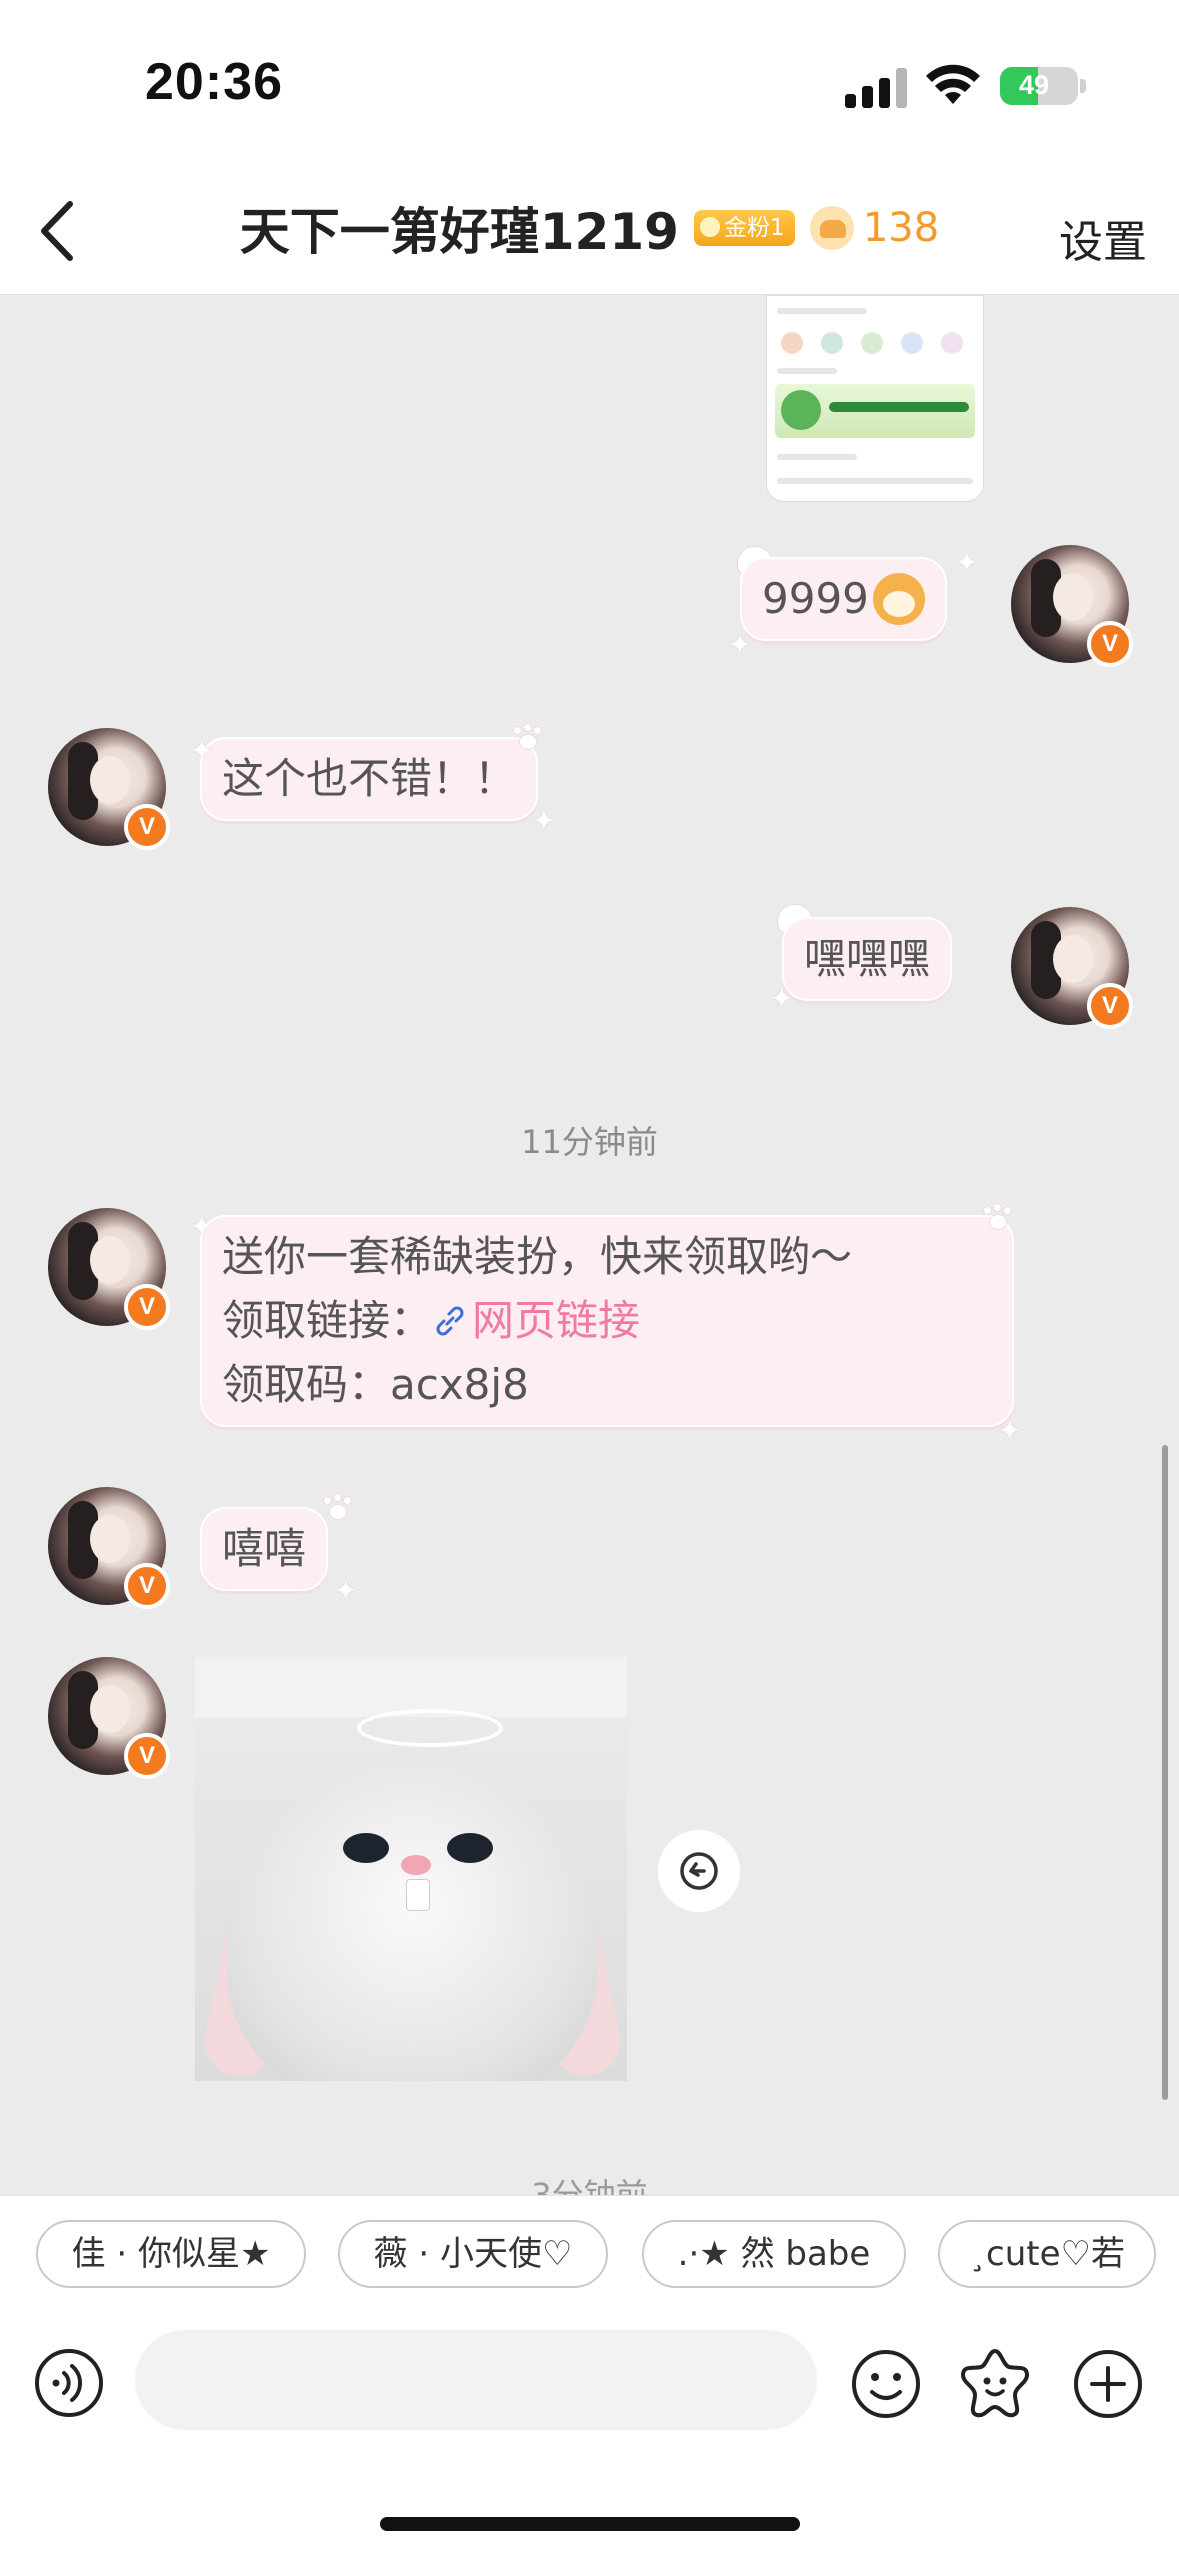 This screenshot has width=1179, height=2556. Describe the element at coordinates (754, 228) in the screenshot. I see `fan-badge-label: 金粉1` at that location.